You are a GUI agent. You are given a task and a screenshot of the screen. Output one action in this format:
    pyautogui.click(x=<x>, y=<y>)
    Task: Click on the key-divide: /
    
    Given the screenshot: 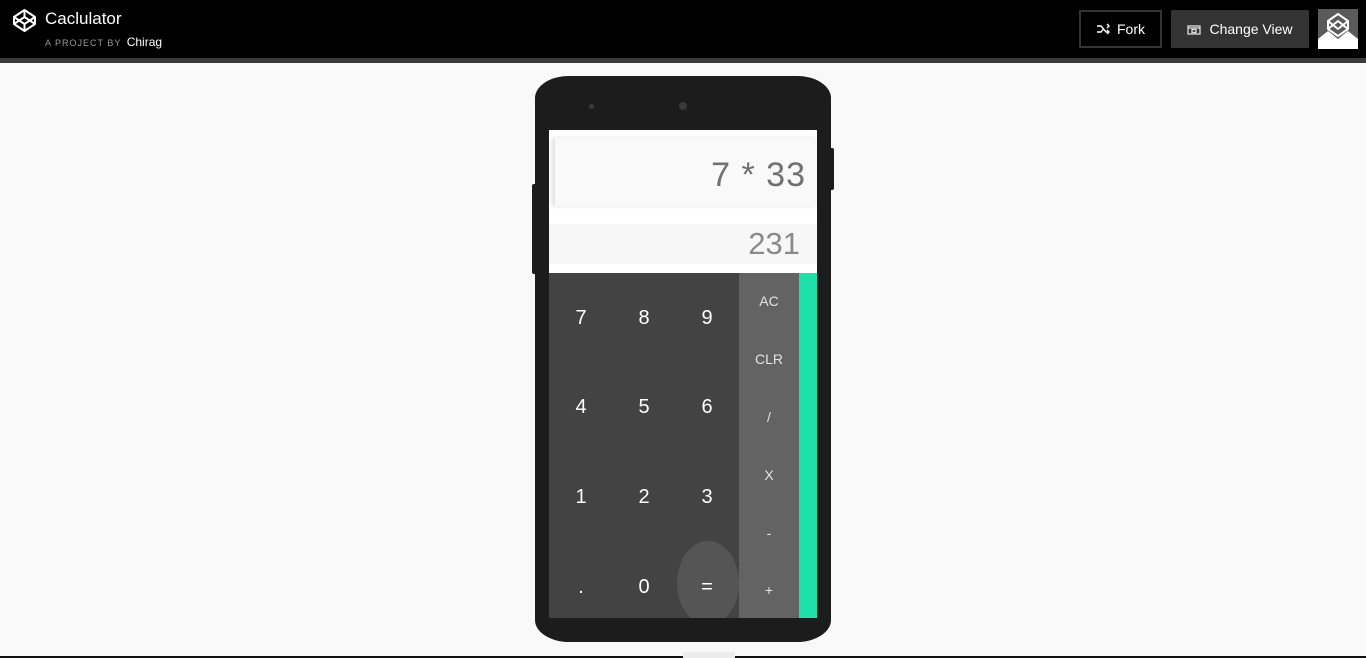 What is the action you would take?
    pyautogui.click(x=769, y=417)
    